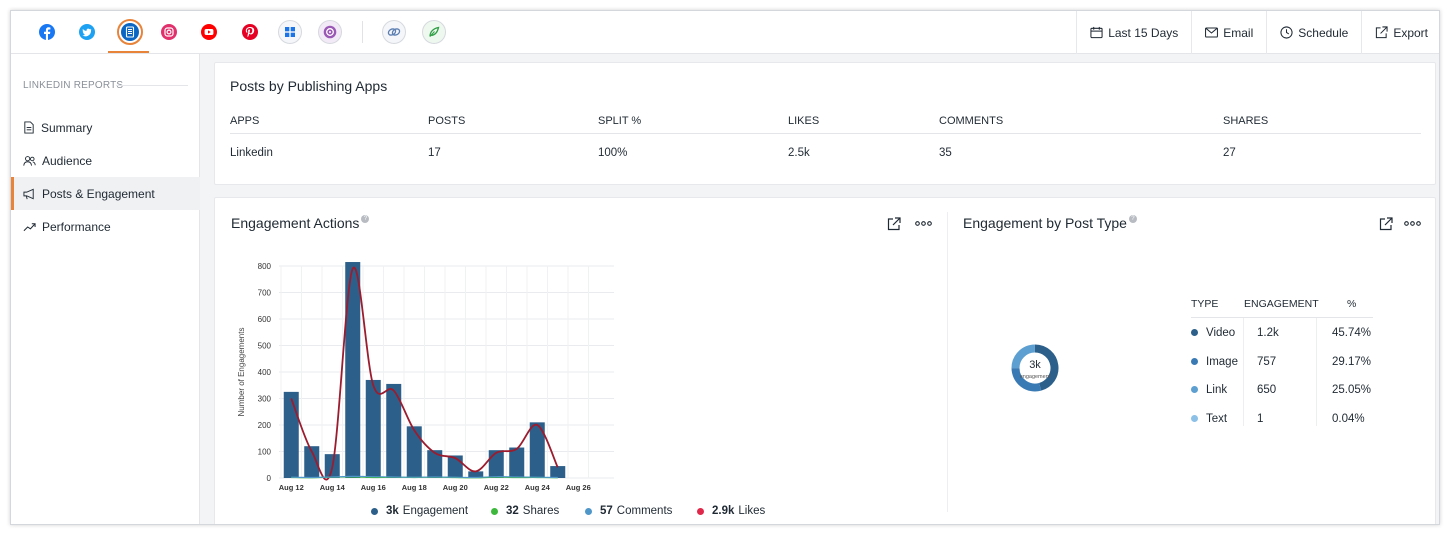 This screenshot has height=535, width=1450. What do you see at coordinates (1243, 372) in the screenshot?
I see `type-table-column-rule` at bounding box center [1243, 372].